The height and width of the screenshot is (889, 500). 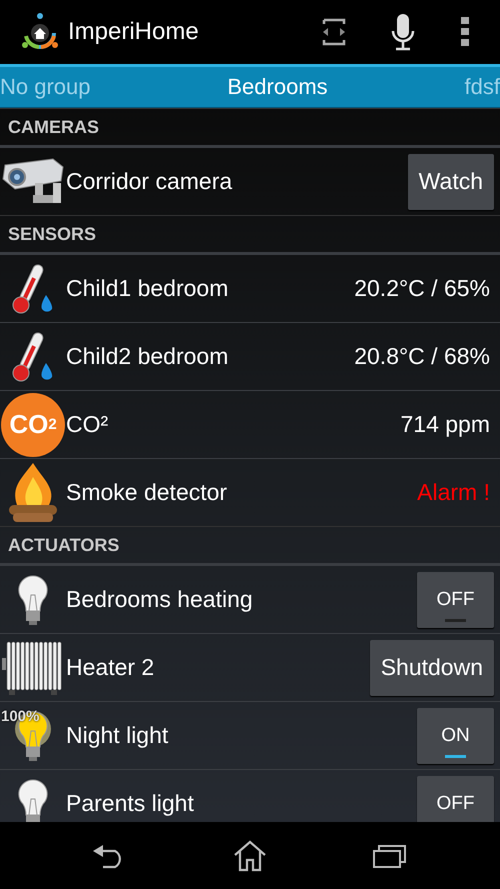 What do you see at coordinates (148, 356) in the screenshot?
I see `device-name: Child2 bedroom` at bounding box center [148, 356].